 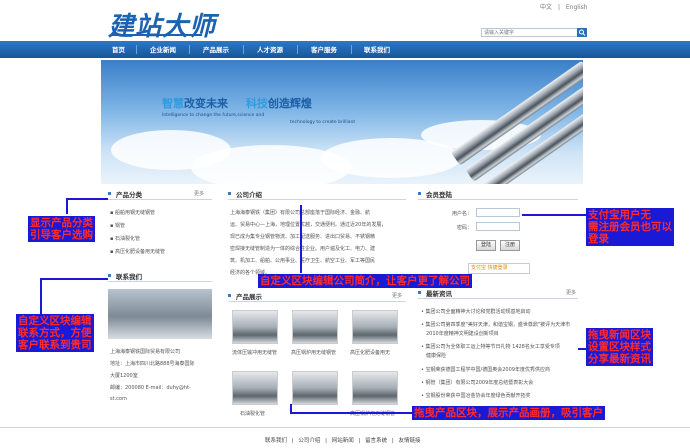 I want to click on product-show-more-link: 更多, so click(x=397, y=295).